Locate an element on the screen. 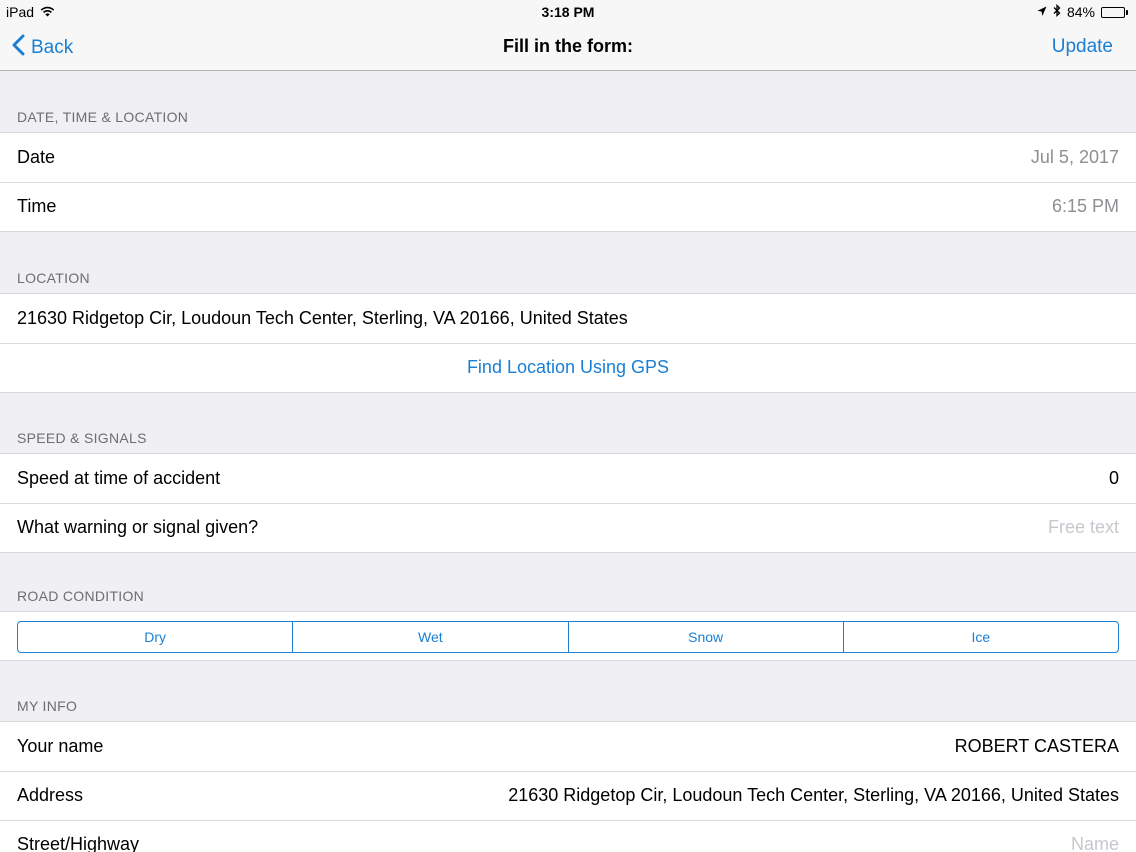 This screenshot has height=852, width=1136. street-input: Name is located at coordinates (1095, 843).